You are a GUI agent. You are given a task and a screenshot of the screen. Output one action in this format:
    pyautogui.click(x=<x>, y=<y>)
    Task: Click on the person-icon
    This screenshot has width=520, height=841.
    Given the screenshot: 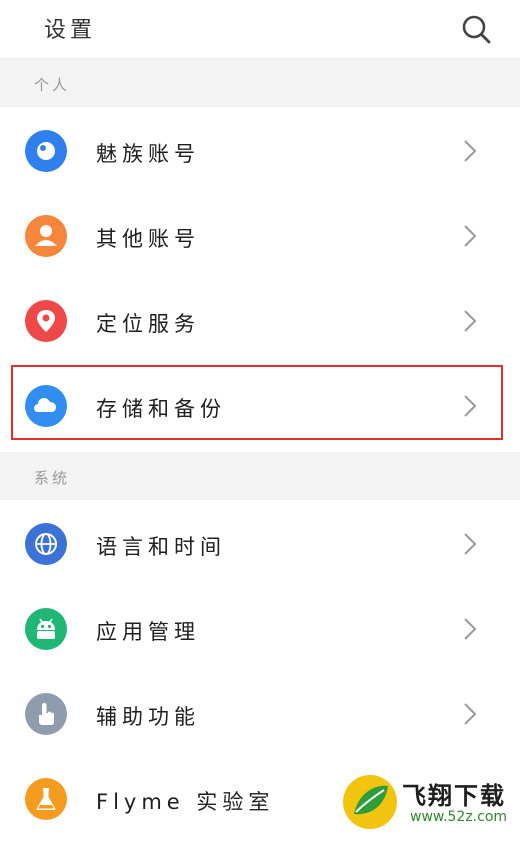 What is the action you would take?
    pyautogui.click(x=46, y=236)
    